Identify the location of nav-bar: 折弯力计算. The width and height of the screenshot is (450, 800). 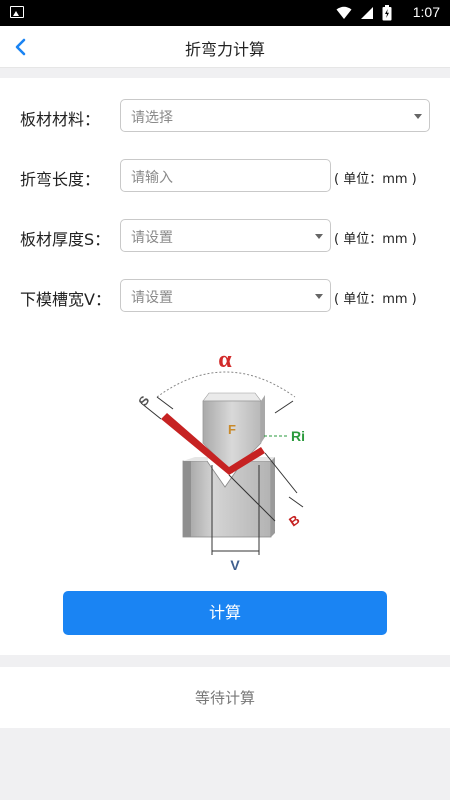
(225, 47).